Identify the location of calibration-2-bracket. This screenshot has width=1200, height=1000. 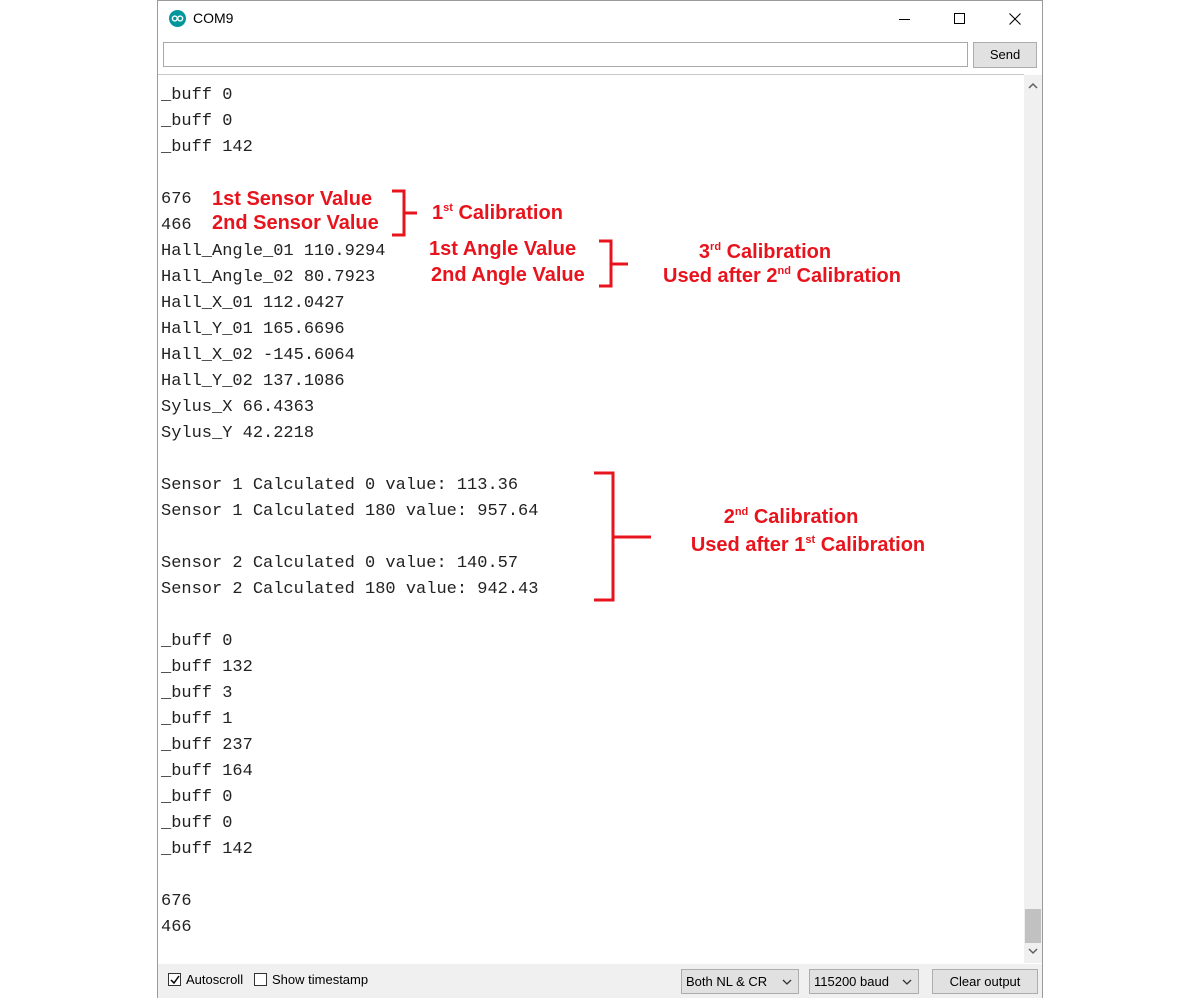
(622, 536).